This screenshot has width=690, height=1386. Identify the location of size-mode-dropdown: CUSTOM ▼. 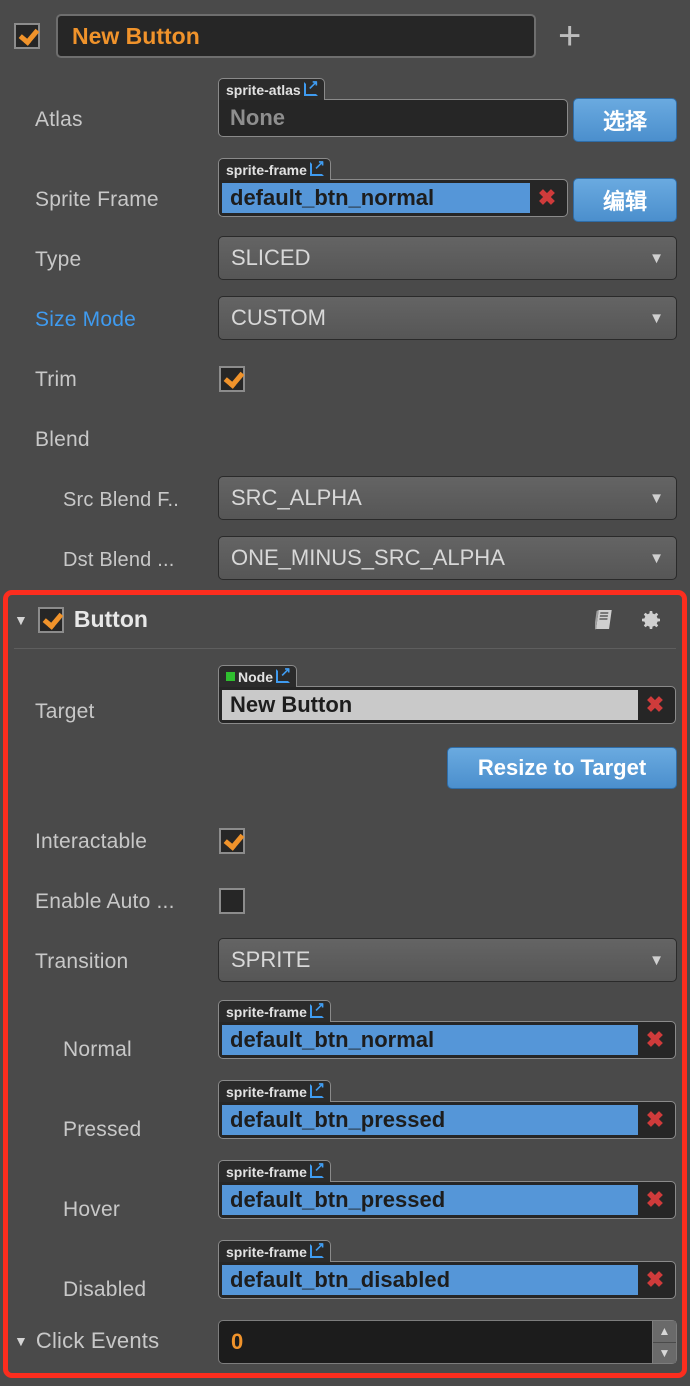
(447, 318).